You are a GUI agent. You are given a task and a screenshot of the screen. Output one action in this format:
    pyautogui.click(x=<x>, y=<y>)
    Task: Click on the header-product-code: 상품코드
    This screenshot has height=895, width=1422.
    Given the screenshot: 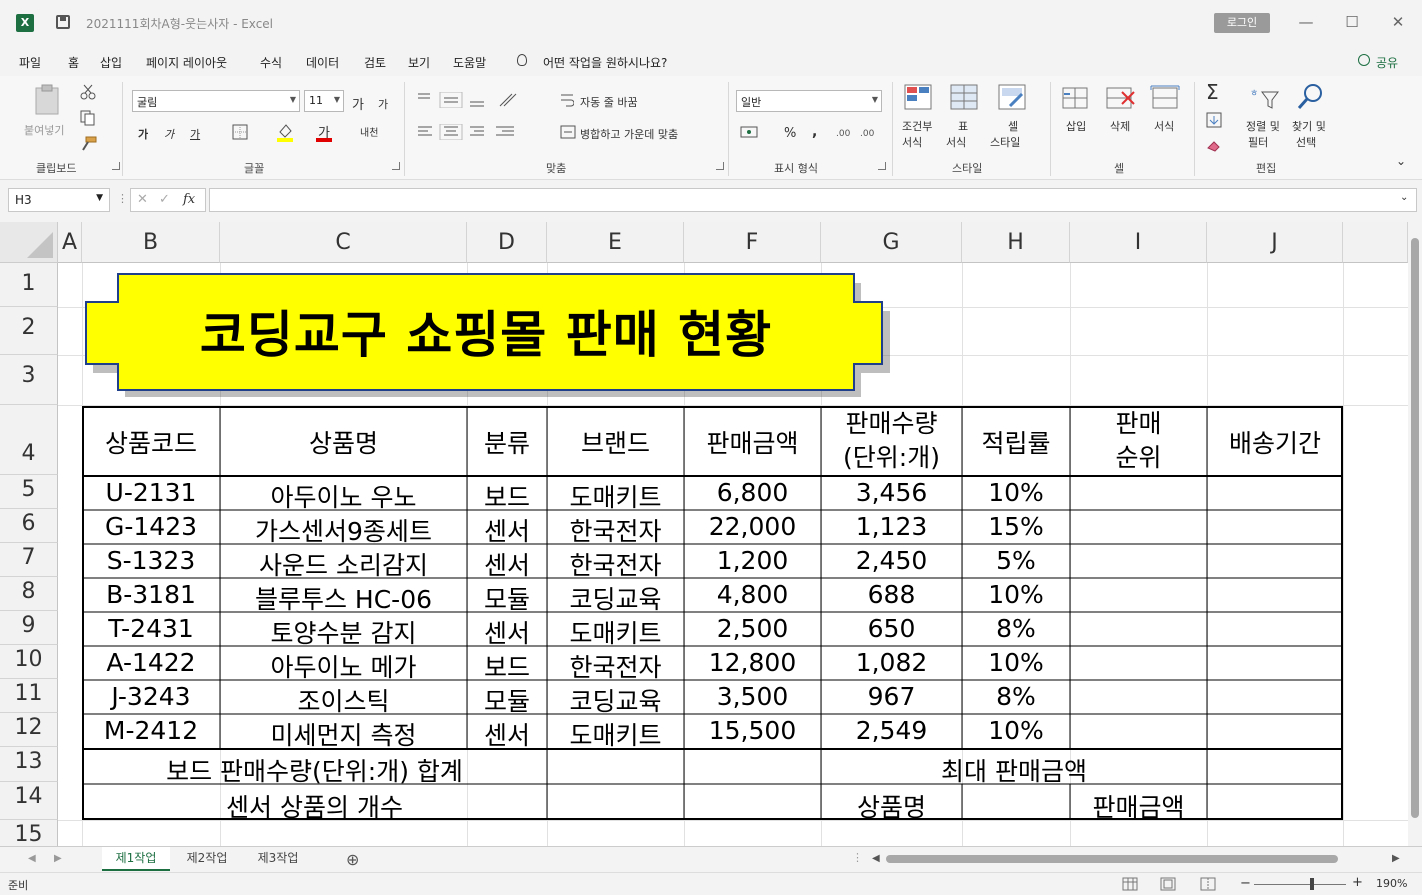 What is the action you would take?
    pyautogui.click(x=151, y=442)
    